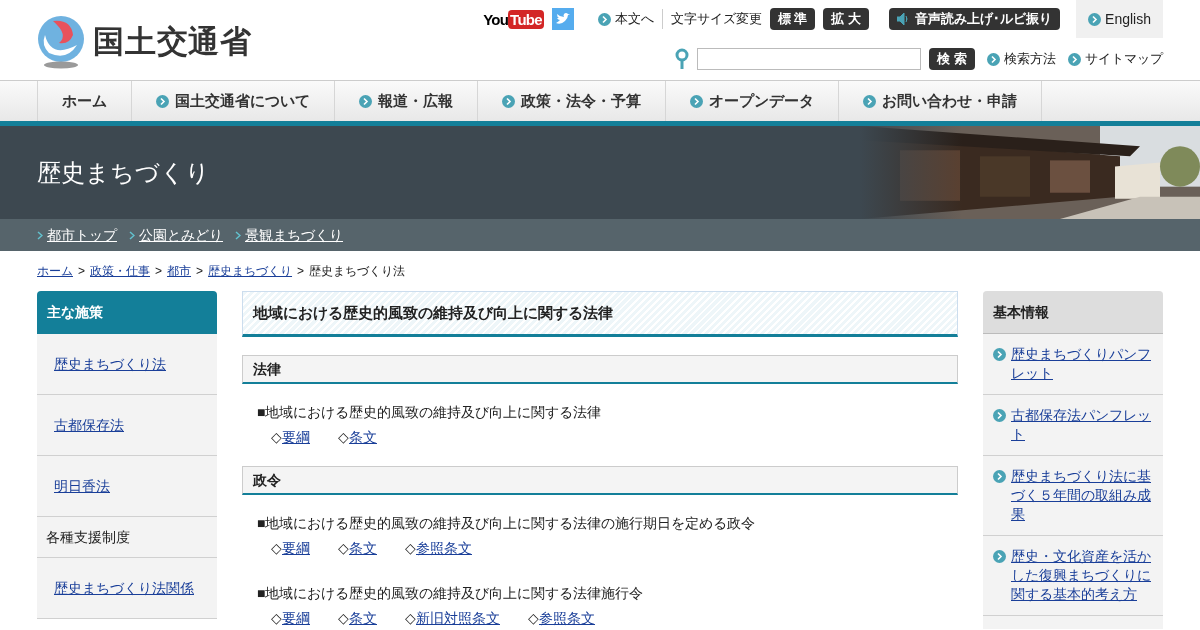 This screenshot has height=630, width=1200. What do you see at coordinates (77, 235) in the screenshot?
I see `sub-nav-link: 都市トップ` at bounding box center [77, 235].